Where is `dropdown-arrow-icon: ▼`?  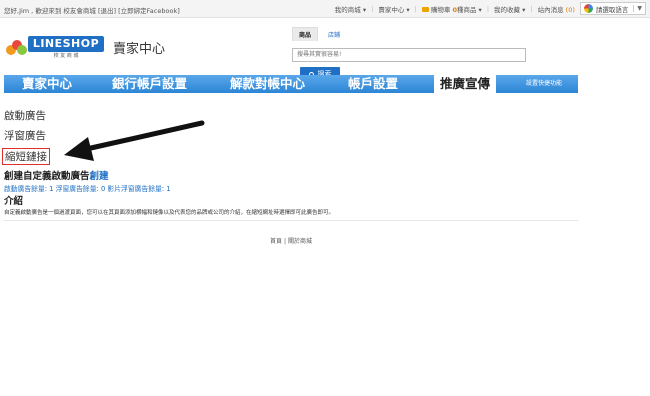 dropdown-arrow-icon: ▼ is located at coordinates (637, 8).